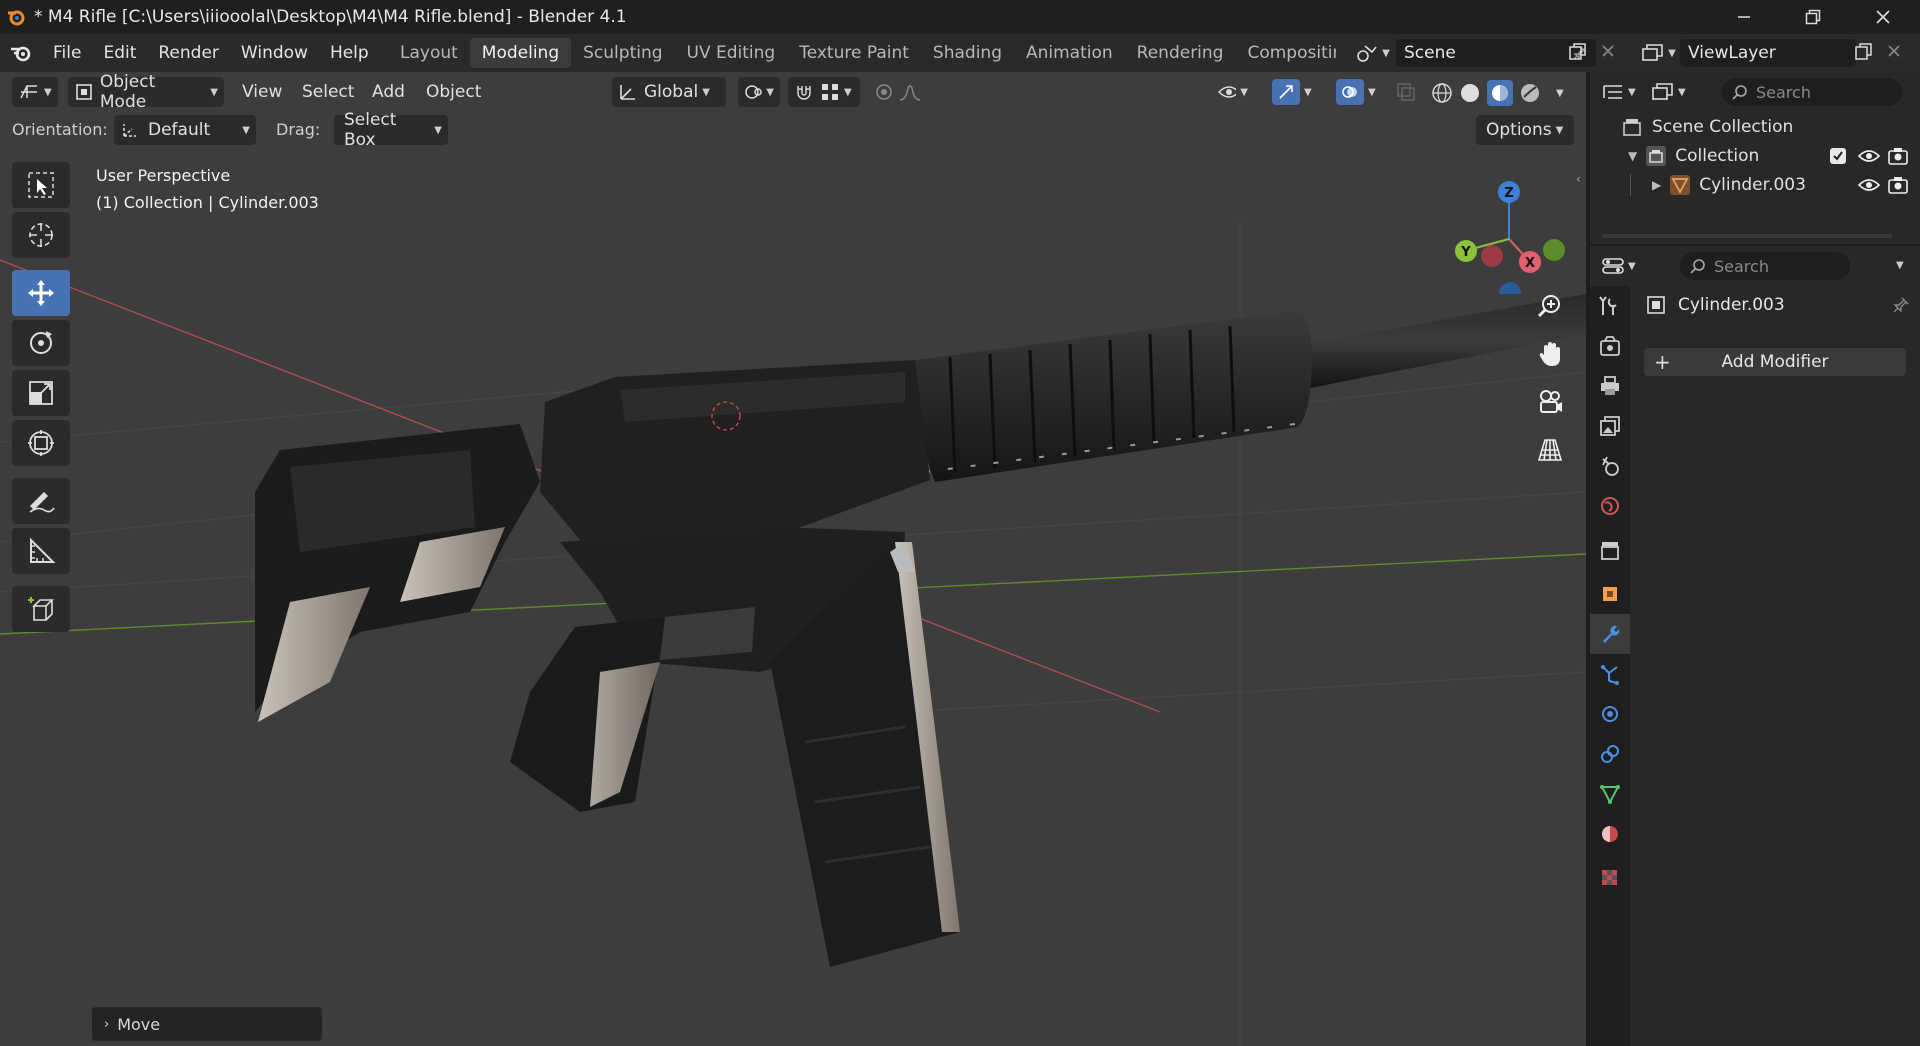 This screenshot has width=1920, height=1046. I want to click on maximize-button, so click(1813, 17).